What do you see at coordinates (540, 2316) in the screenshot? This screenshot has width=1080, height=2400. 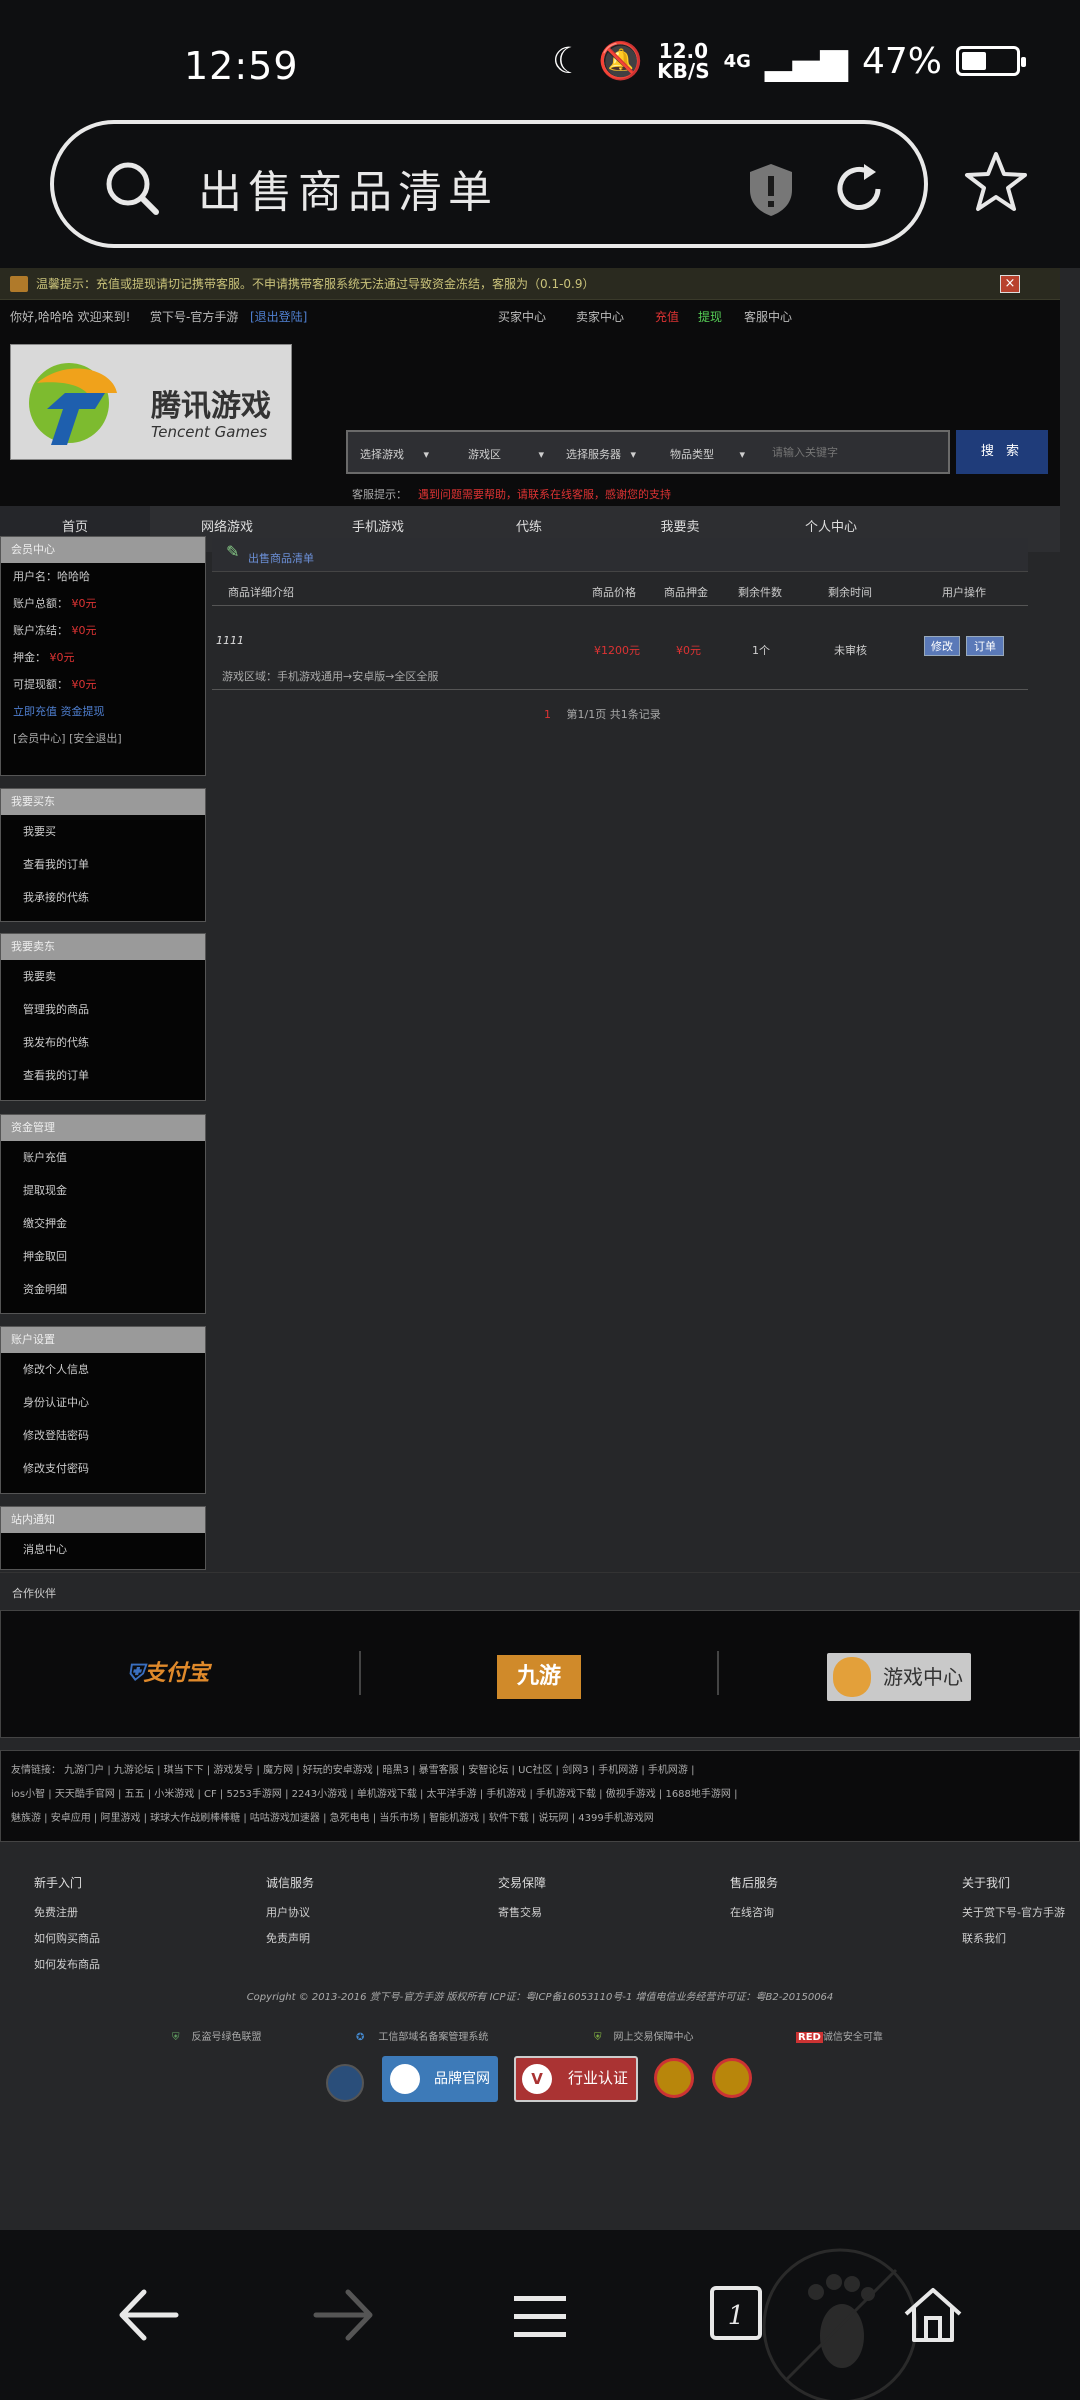 I see `menu-icon` at bounding box center [540, 2316].